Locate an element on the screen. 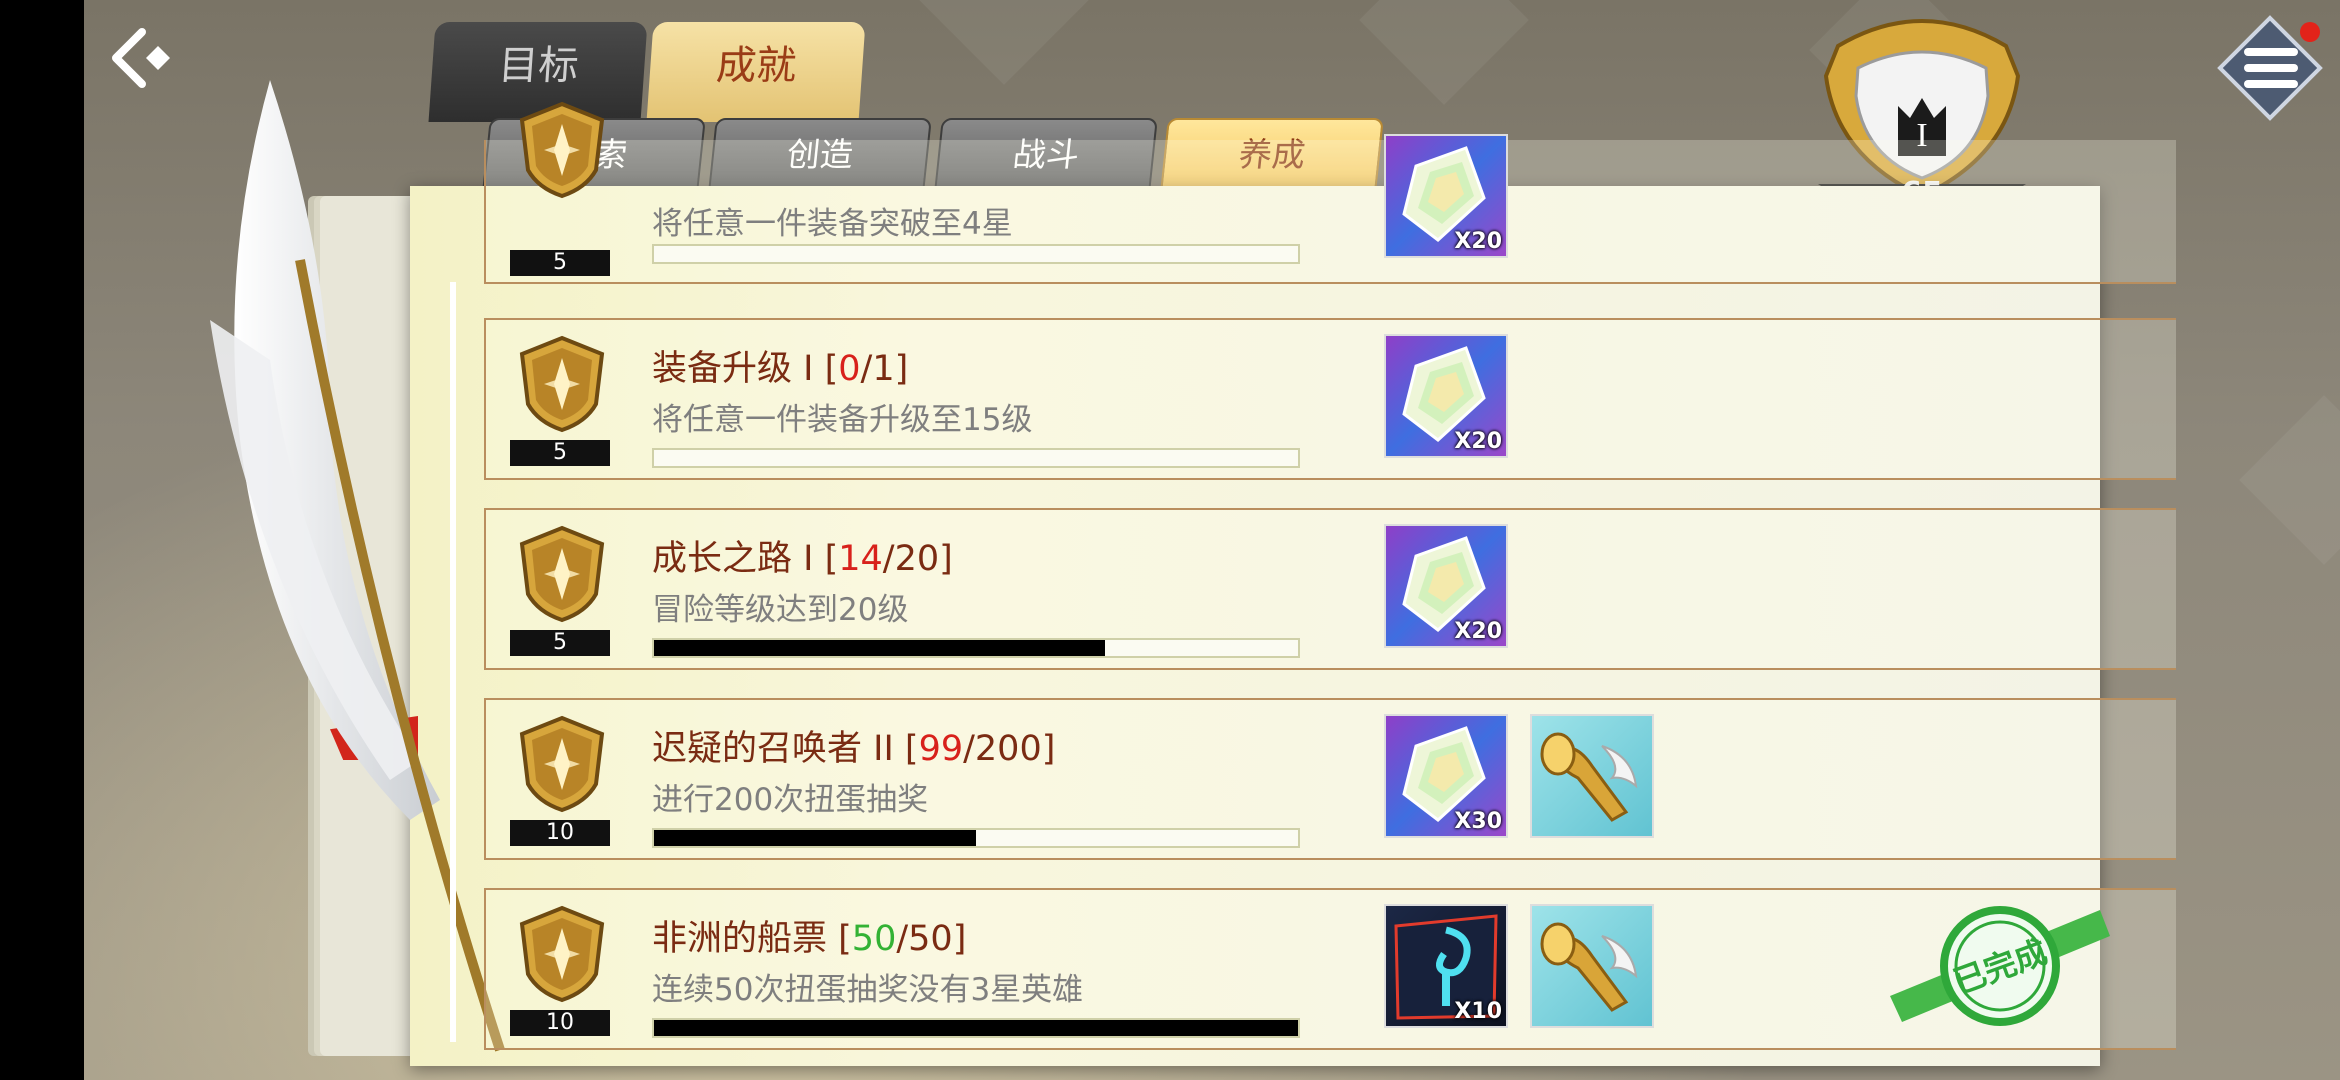  reward-item: X30 is located at coordinates (1446, 776).